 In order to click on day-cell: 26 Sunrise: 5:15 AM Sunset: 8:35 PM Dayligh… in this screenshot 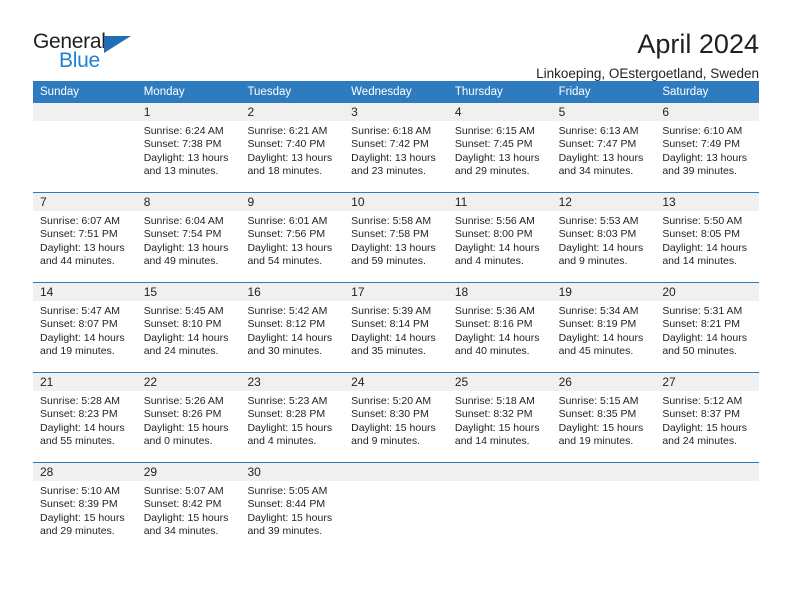, I will do `click(603, 417)`.